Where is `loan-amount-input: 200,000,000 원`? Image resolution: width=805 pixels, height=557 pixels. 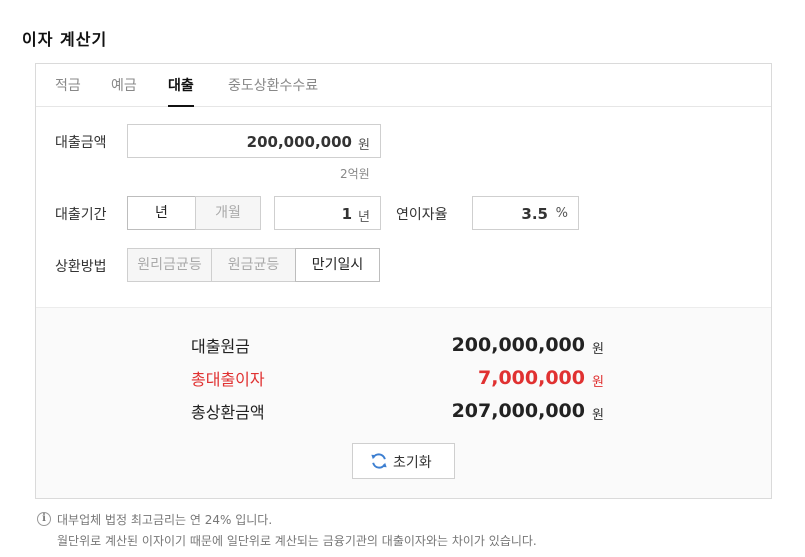 loan-amount-input: 200,000,000 원 is located at coordinates (254, 141).